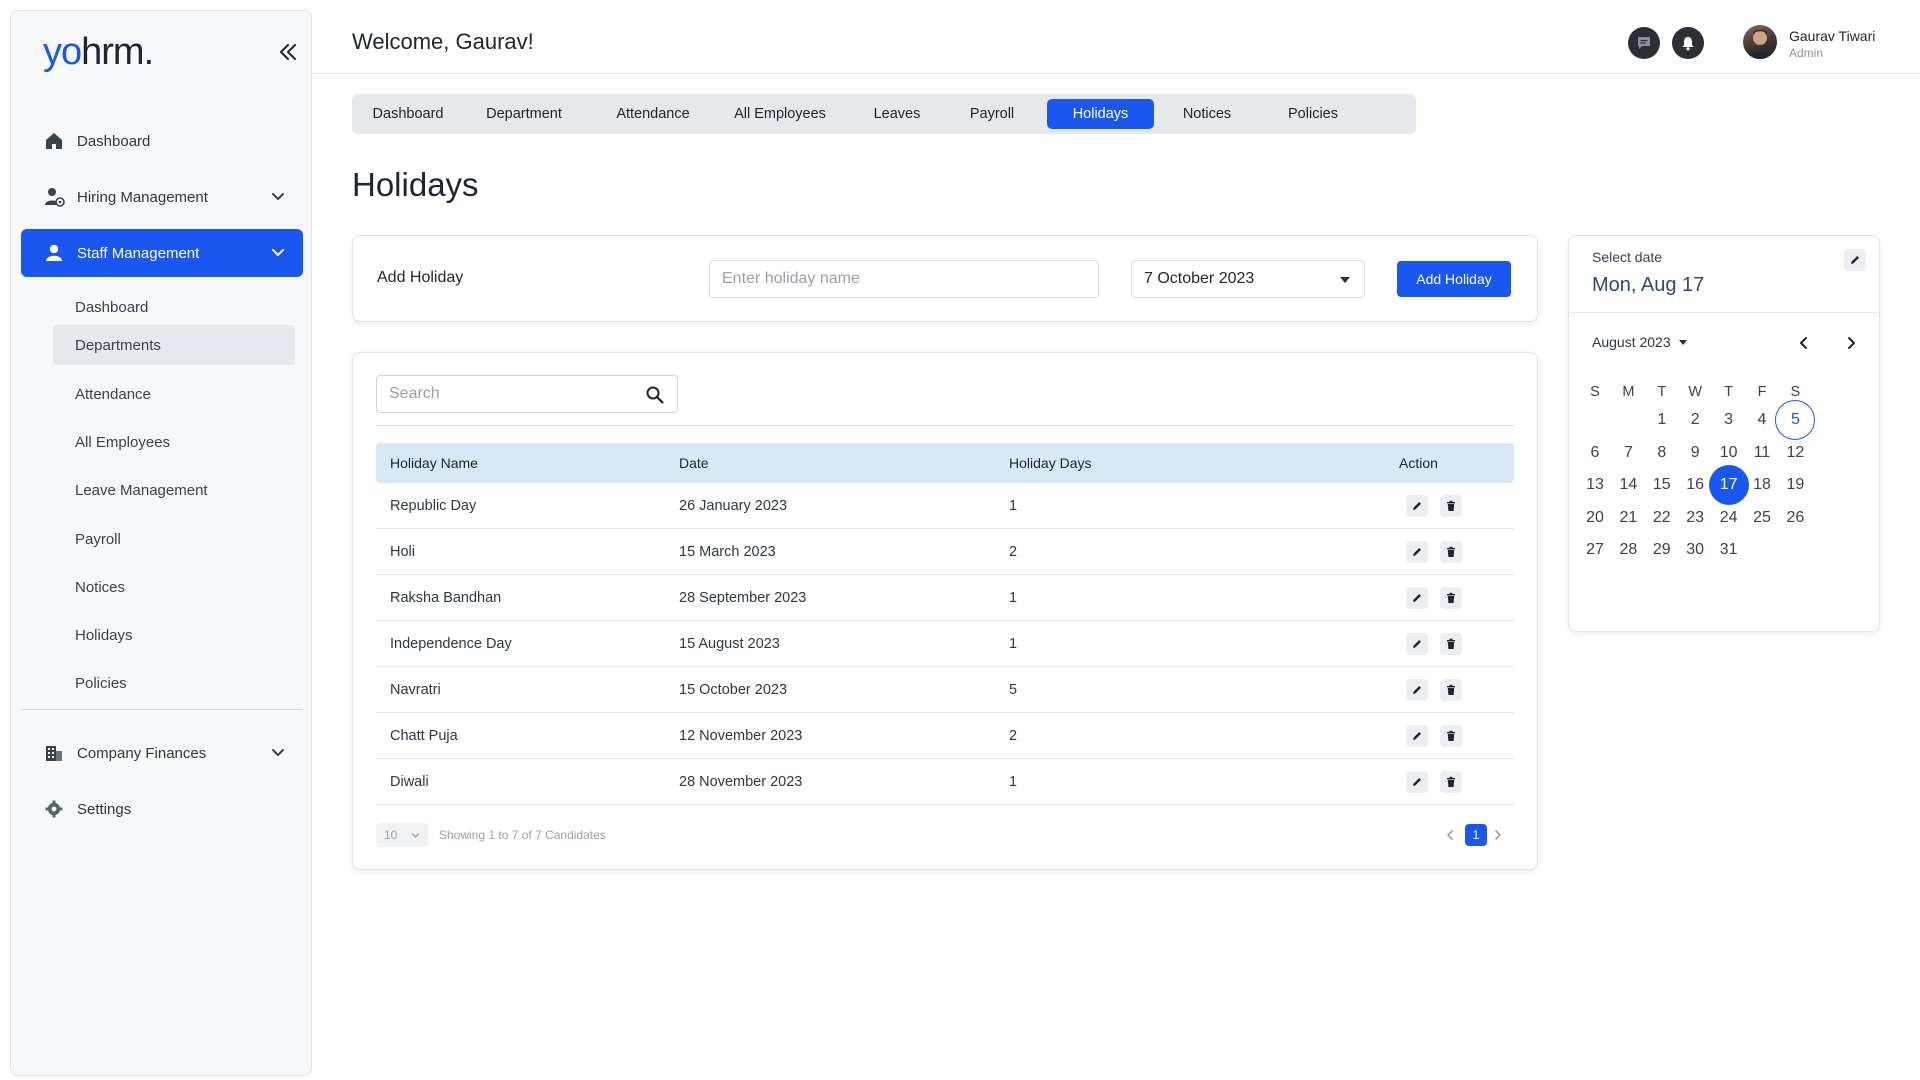  Describe the element at coordinates (174, 635) in the screenshot. I see `sidebar-subitem-holidays: Holidays` at that location.